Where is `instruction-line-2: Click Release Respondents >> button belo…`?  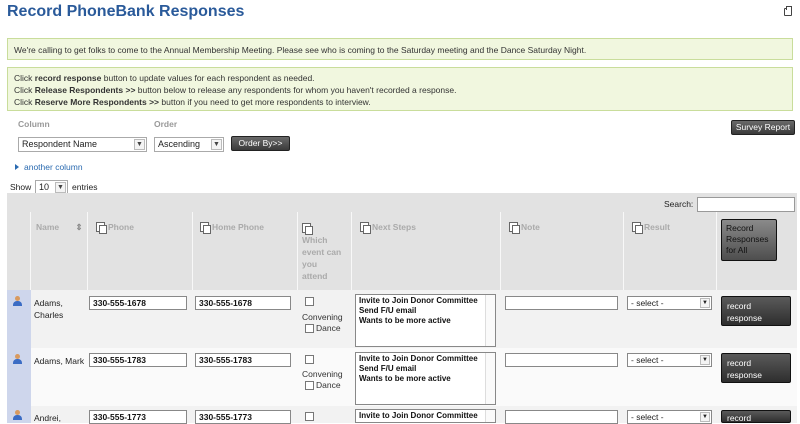 instruction-line-2: Click Release Respondents >> button belo… is located at coordinates (235, 90).